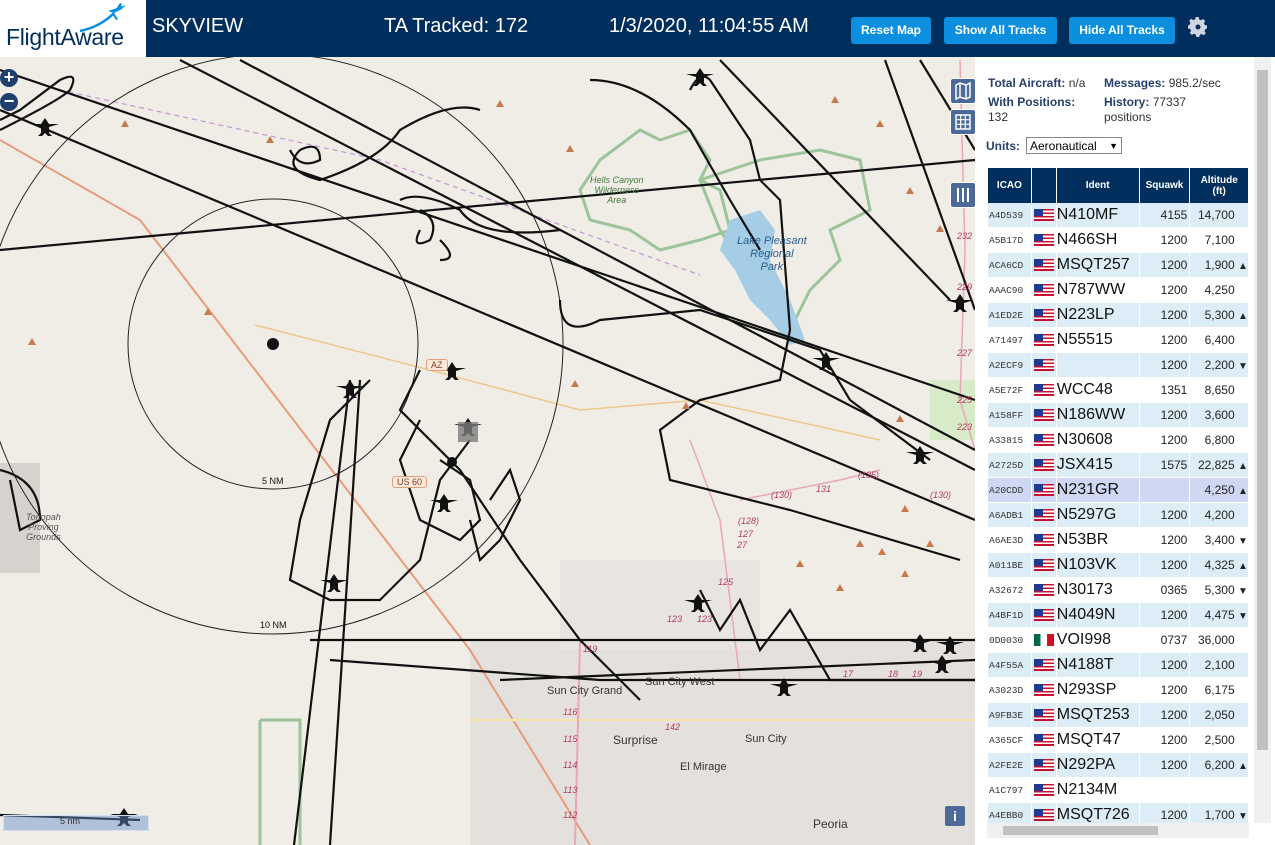  Describe the element at coordinates (9, 77) in the screenshot. I see `zoom-in-button: +` at that location.